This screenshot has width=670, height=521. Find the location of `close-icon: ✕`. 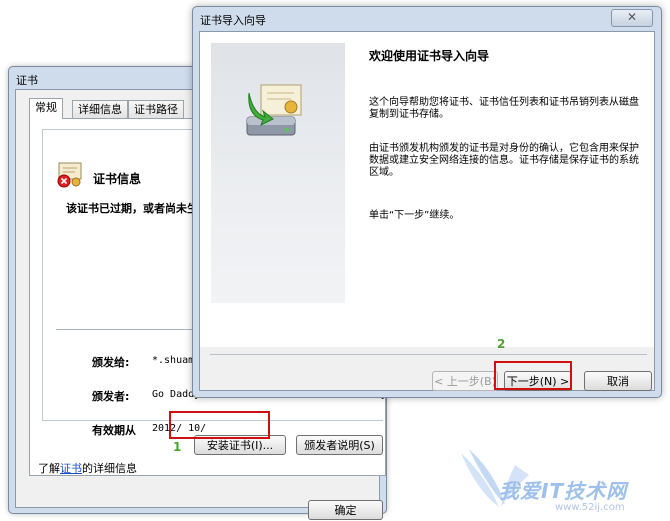

close-icon: ✕ is located at coordinates (632, 18).